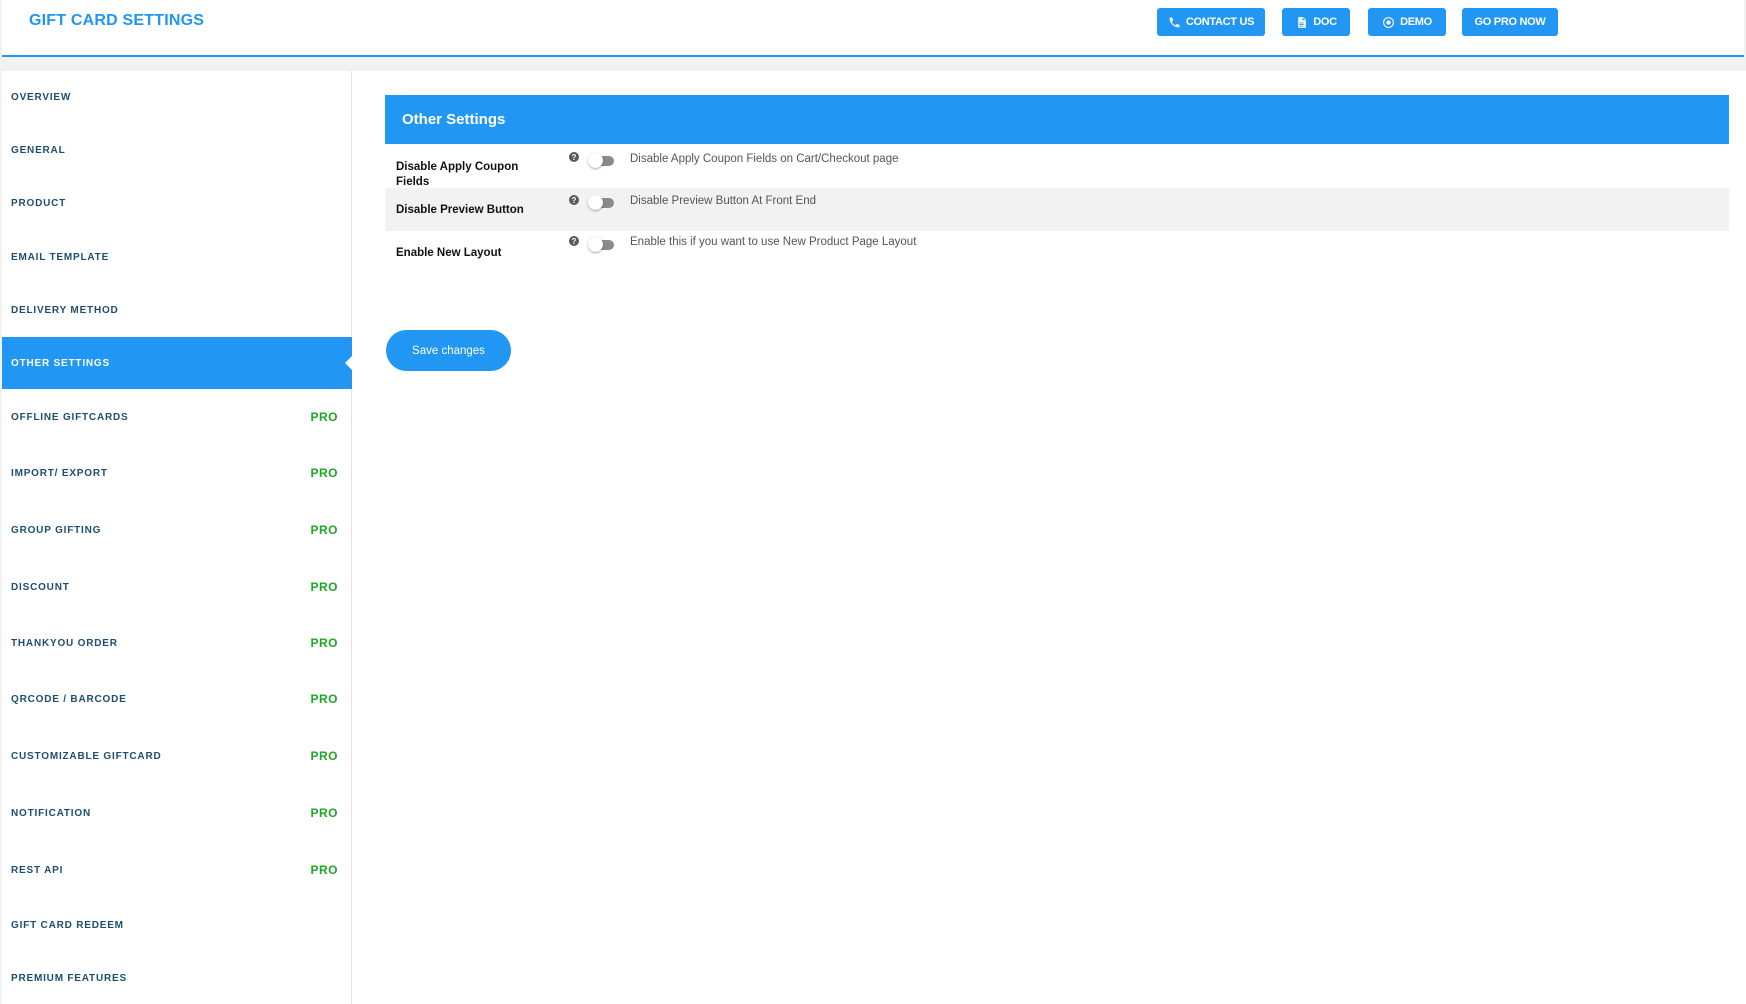 This screenshot has width=1746, height=1004. Describe the element at coordinates (117, 20) in the screenshot. I see `page-title: GIFT CARD SETTINGS` at that location.